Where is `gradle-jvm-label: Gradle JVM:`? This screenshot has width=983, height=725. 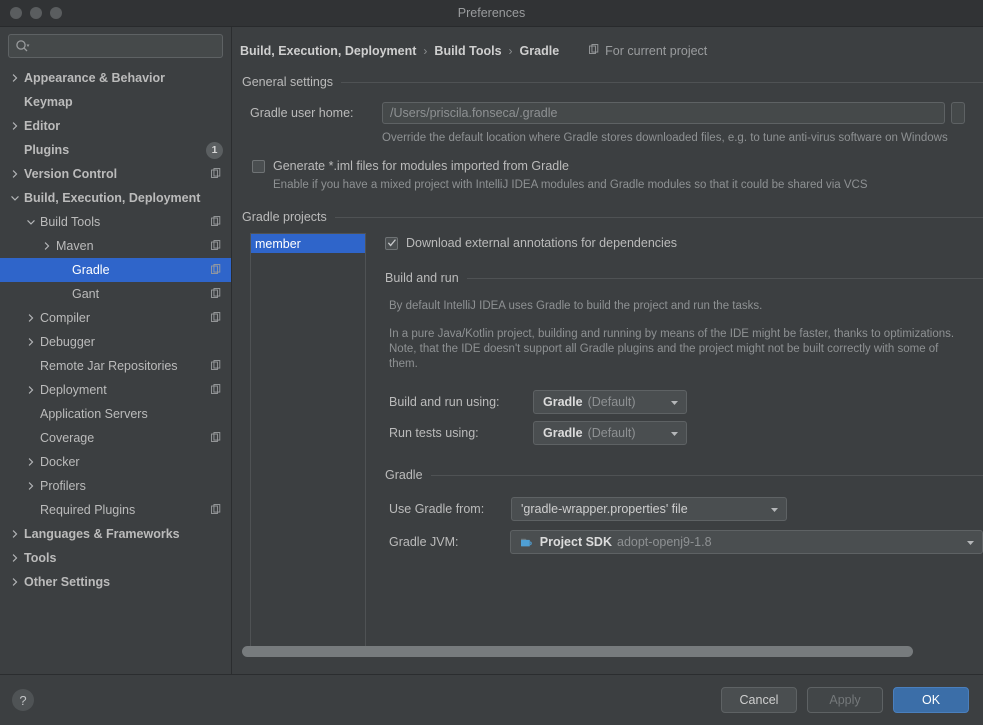
gradle-jvm-label: Gradle JVM: is located at coordinates (424, 542).